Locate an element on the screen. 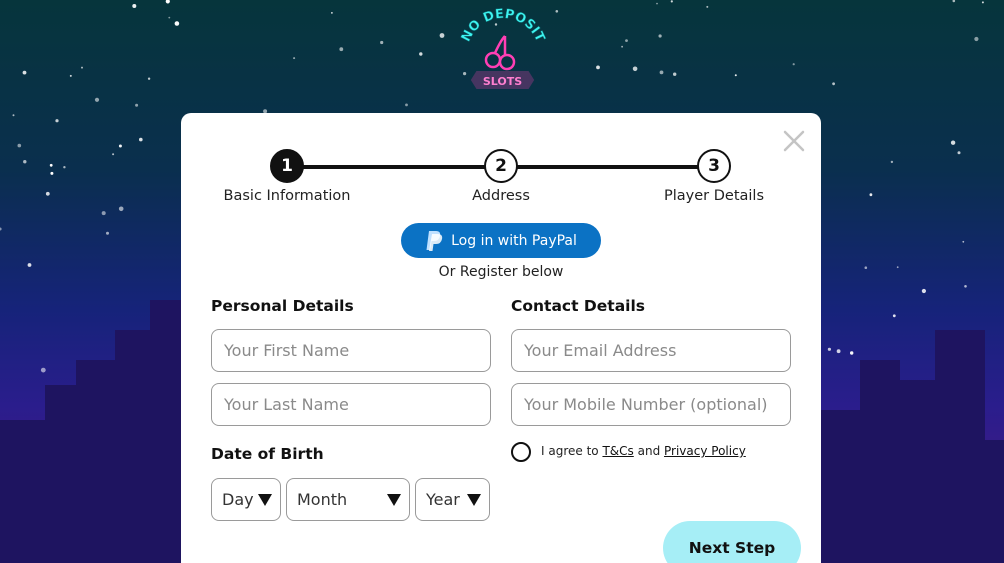 This screenshot has width=1004, height=563. privacy-policy-link: Privacy Policy is located at coordinates (705, 451).